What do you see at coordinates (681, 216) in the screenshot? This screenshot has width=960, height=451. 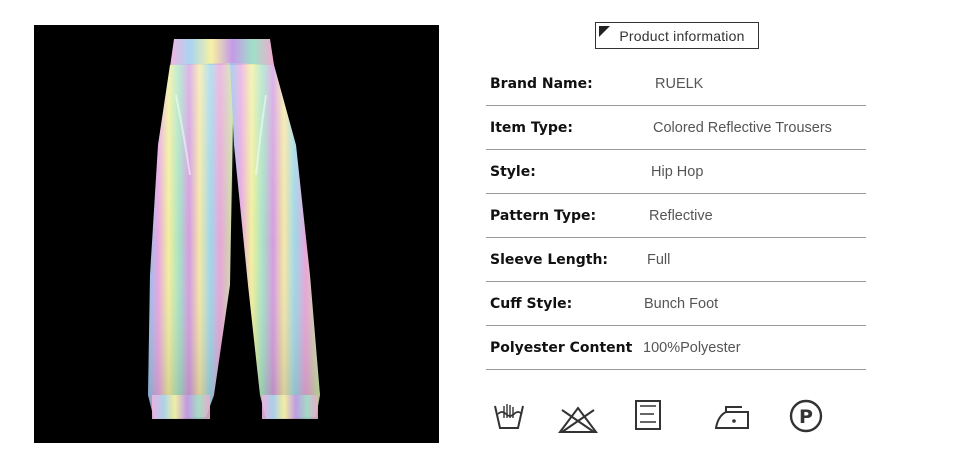 I see `spec-value: Reflective` at bounding box center [681, 216].